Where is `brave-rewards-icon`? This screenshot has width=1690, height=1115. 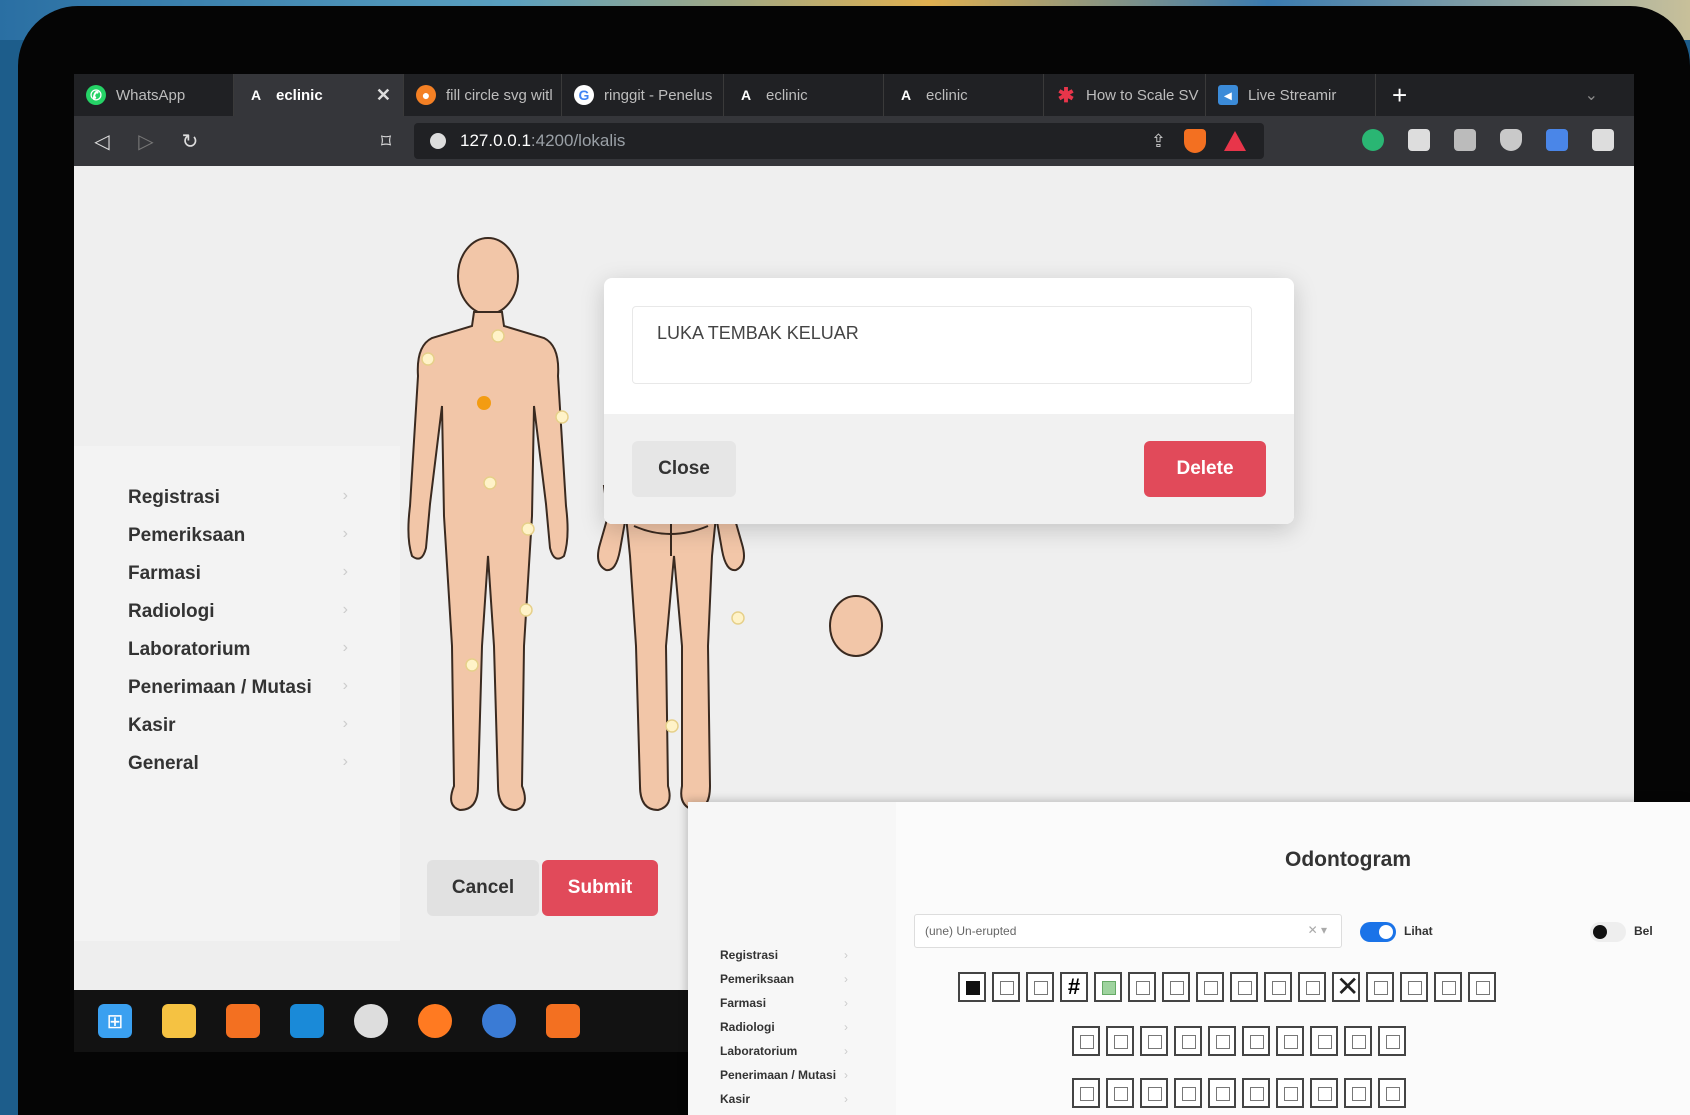
brave-rewards-icon is located at coordinates (1235, 141).